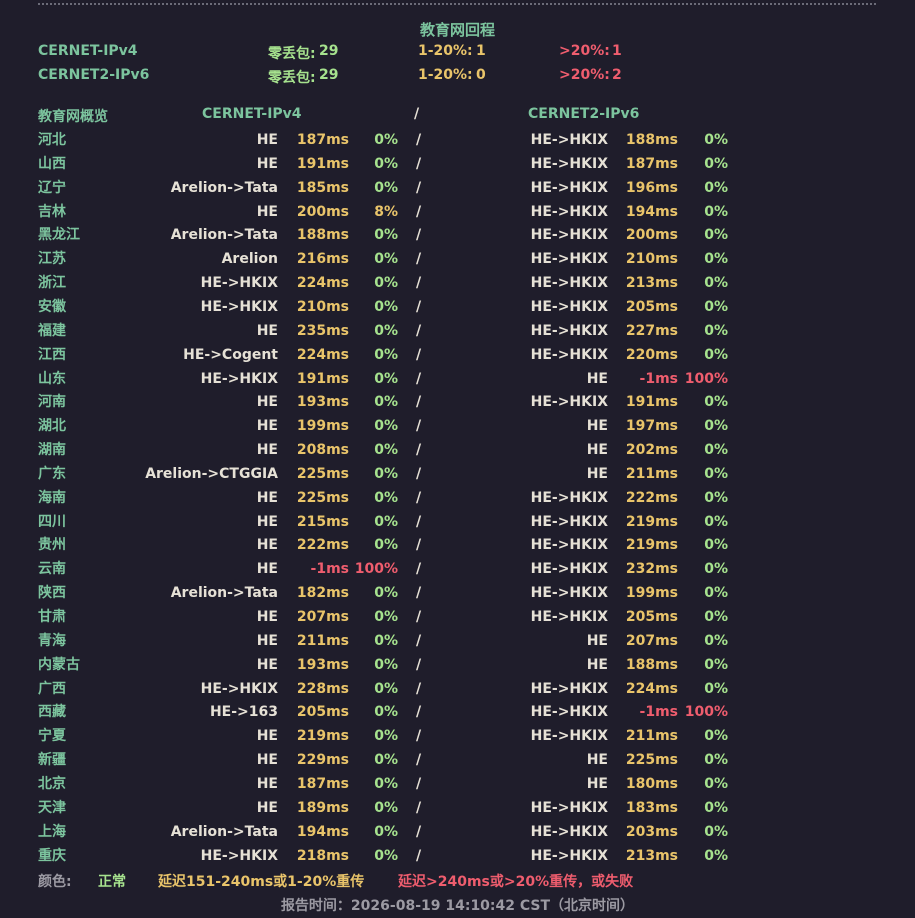  What do you see at coordinates (457, 856) in the screenshot?
I see `table-row: 重庆 HE->HKIX 218ms 0% / HE->HKIX 213ms 0%` at bounding box center [457, 856].